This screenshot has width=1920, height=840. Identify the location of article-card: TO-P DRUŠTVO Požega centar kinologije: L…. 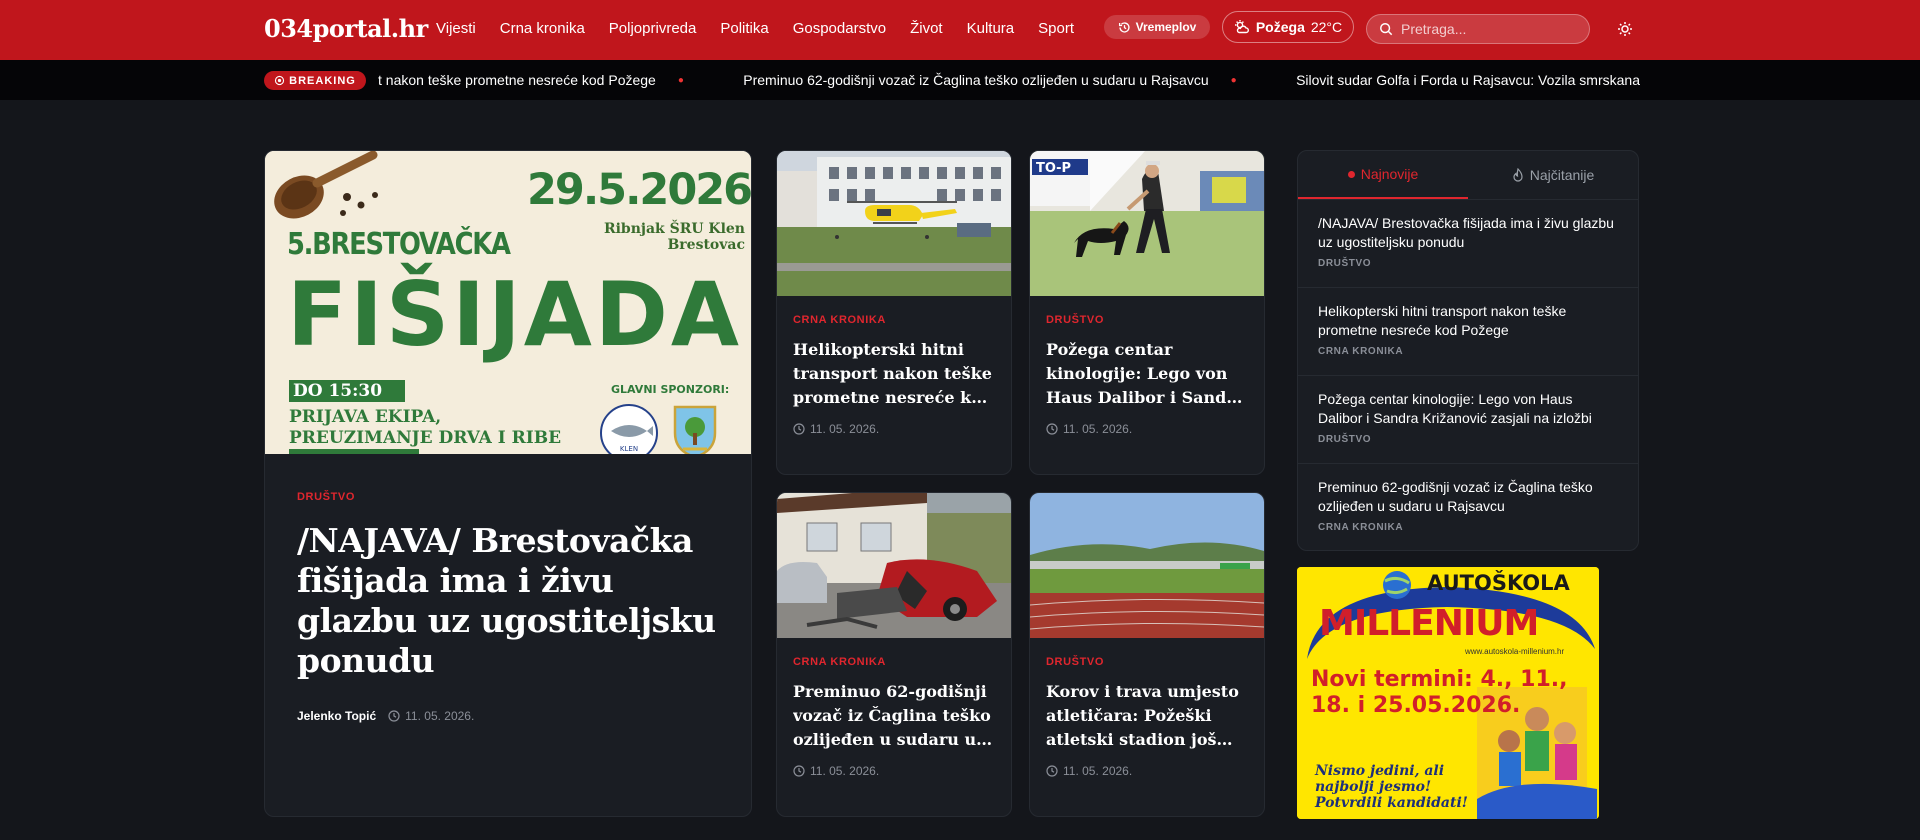
(1147, 312).